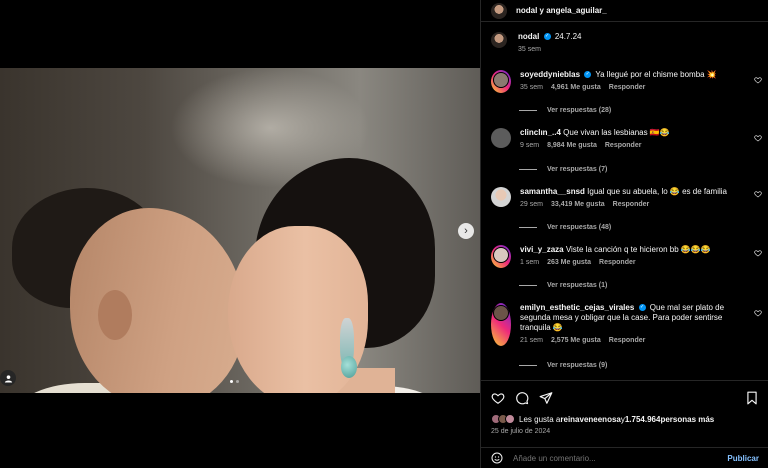 The image size is (768, 468). What do you see at coordinates (503, 419) in the screenshot?
I see `liker-avatars` at bounding box center [503, 419].